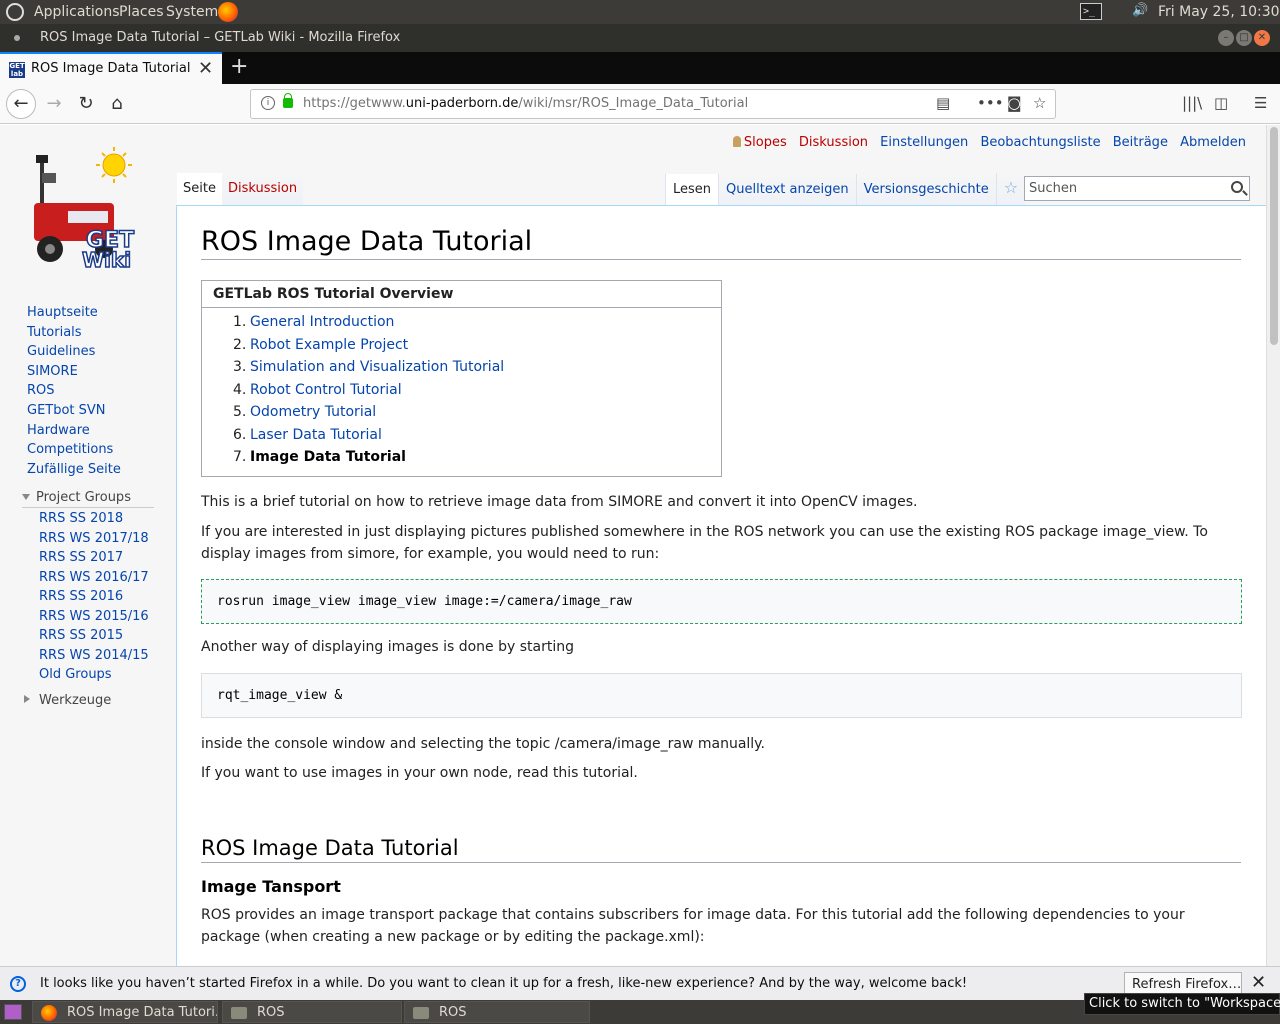 The image size is (1280, 1024). What do you see at coordinates (88, 701) in the screenshot?
I see `tools-heading: Werkzeuge` at bounding box center [88, 701].